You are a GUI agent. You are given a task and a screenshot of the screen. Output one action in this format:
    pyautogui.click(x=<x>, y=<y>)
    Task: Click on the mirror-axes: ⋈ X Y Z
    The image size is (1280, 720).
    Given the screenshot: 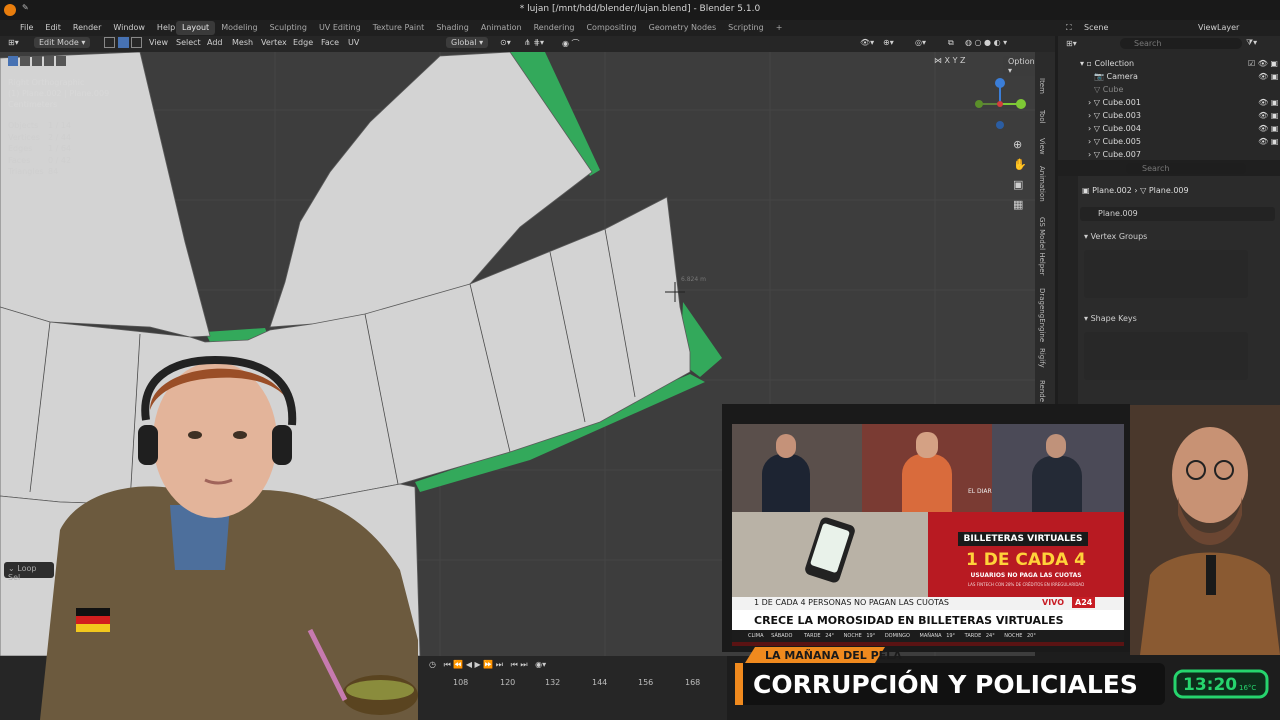 What is the action you would take?
    pyautogui.click(x=950, y=60)
    